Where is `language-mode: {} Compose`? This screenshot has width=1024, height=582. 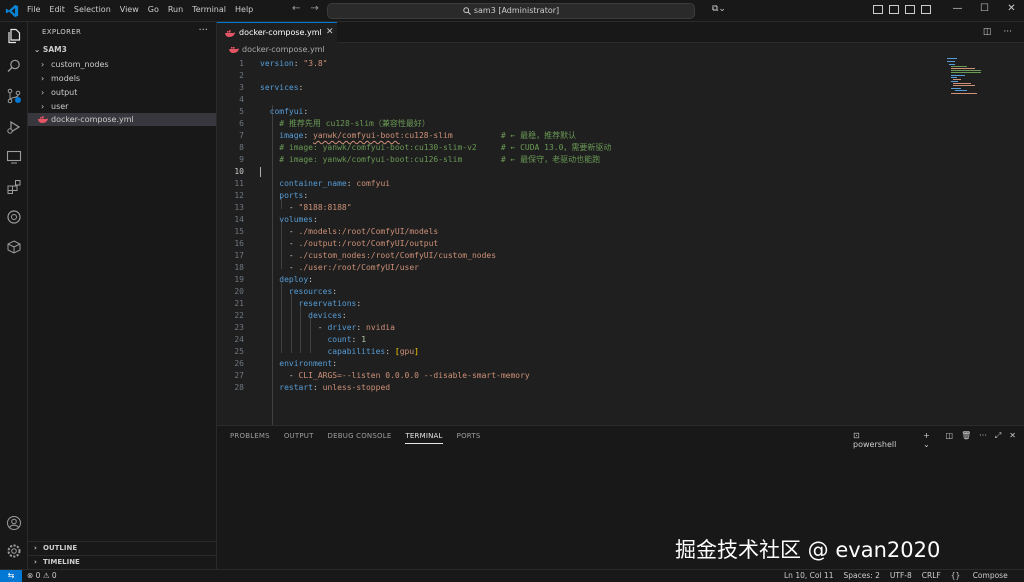
language-mode: {} Compose is located at coordinates (984, 575).